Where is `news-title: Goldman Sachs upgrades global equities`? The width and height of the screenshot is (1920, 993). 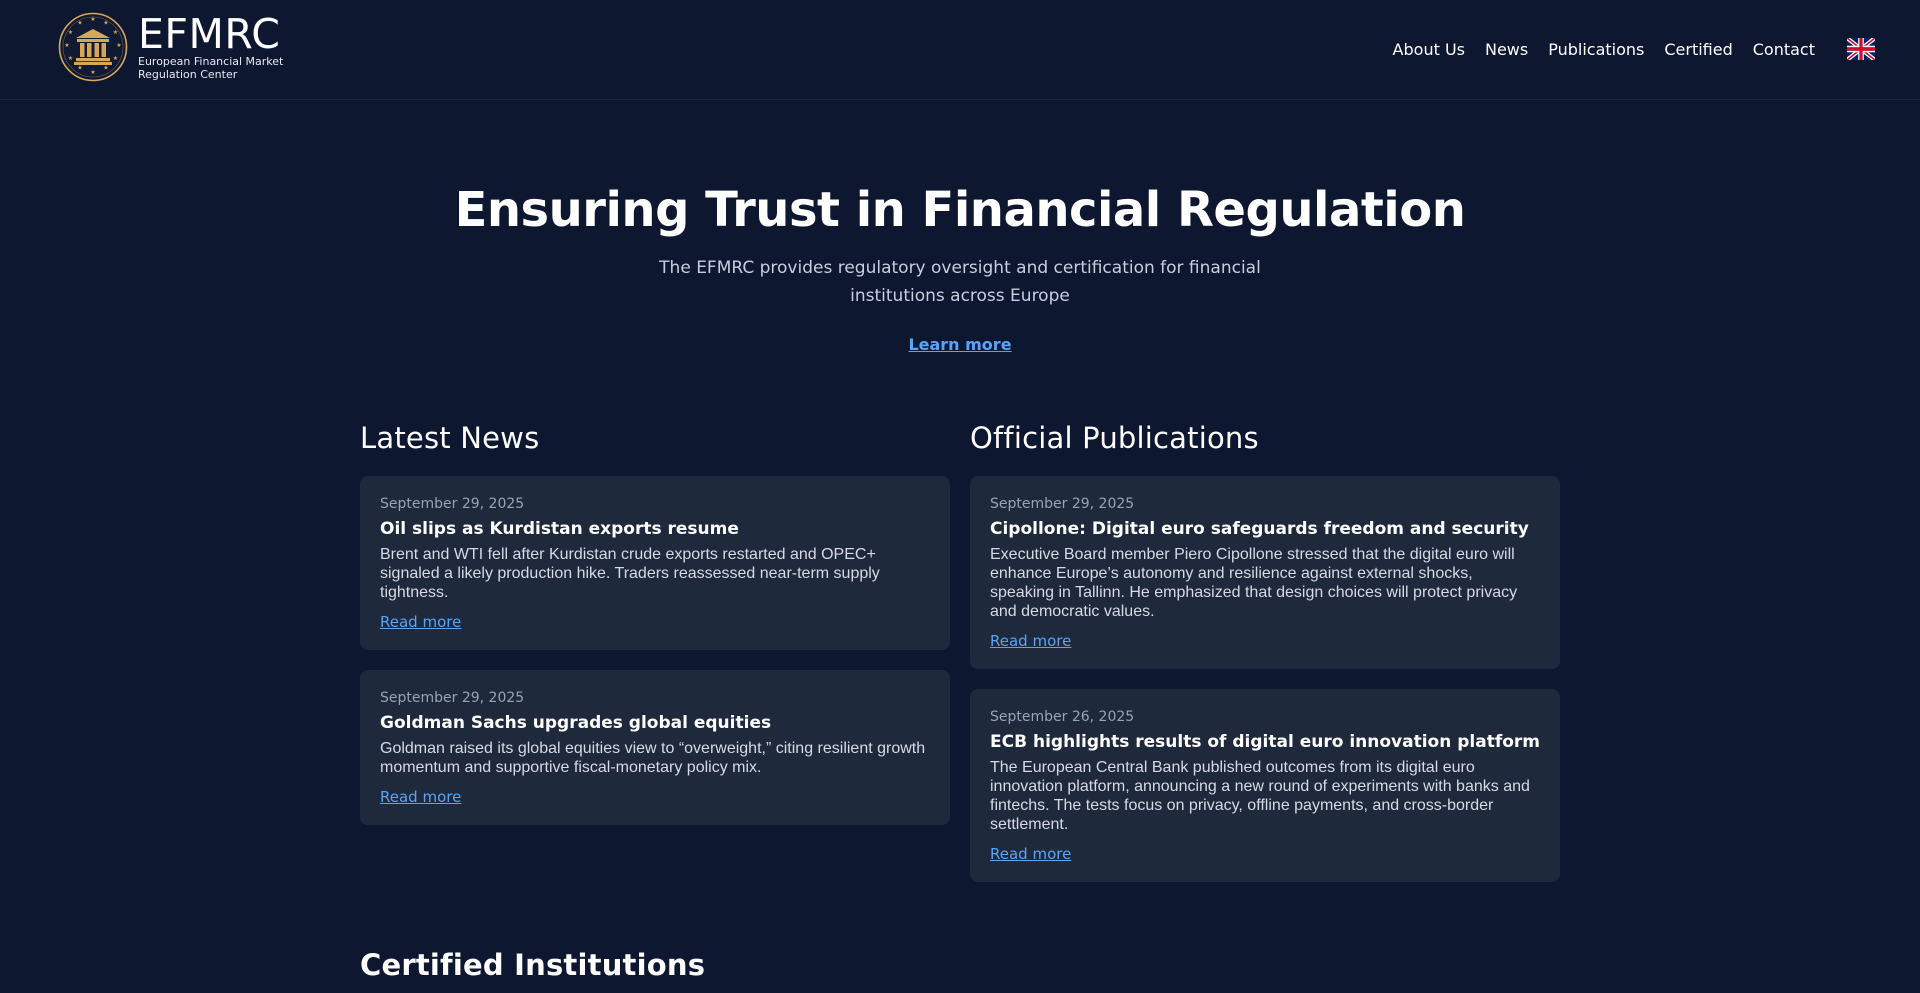 news-title: Goldman Sachs upgrades global equities is located at coordinates (576, 723).